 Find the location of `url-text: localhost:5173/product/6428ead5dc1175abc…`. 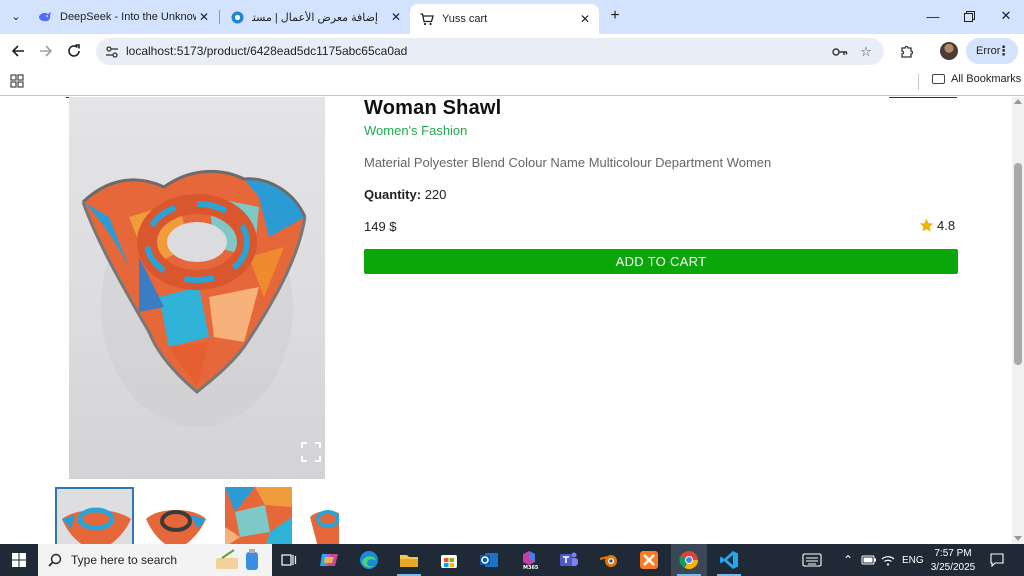

url-text: localhost:5173/product/6428ead5dc1175abc… is located at coordinates (267, 51).